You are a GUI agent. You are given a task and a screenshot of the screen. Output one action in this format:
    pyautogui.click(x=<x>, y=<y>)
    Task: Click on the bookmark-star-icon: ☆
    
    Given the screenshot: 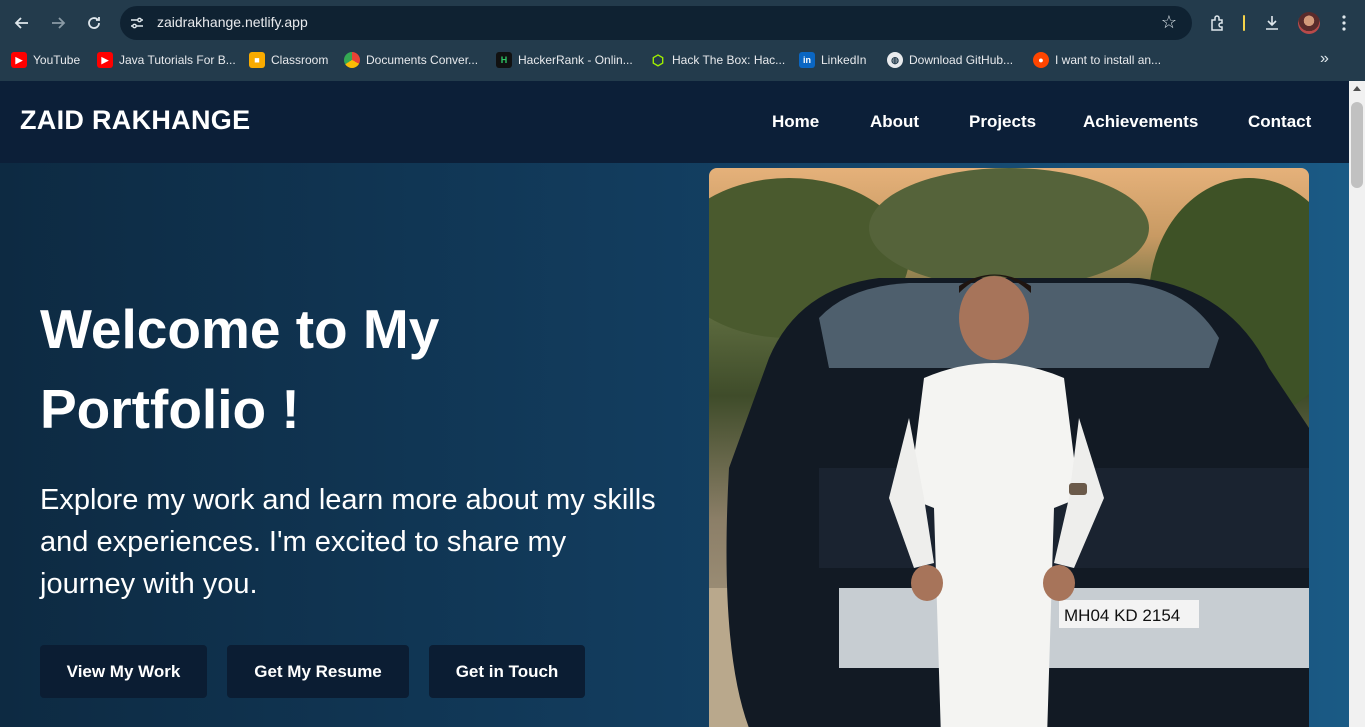 What is the action you would take?
    pyautogui.click(x=1169, y=22)
    